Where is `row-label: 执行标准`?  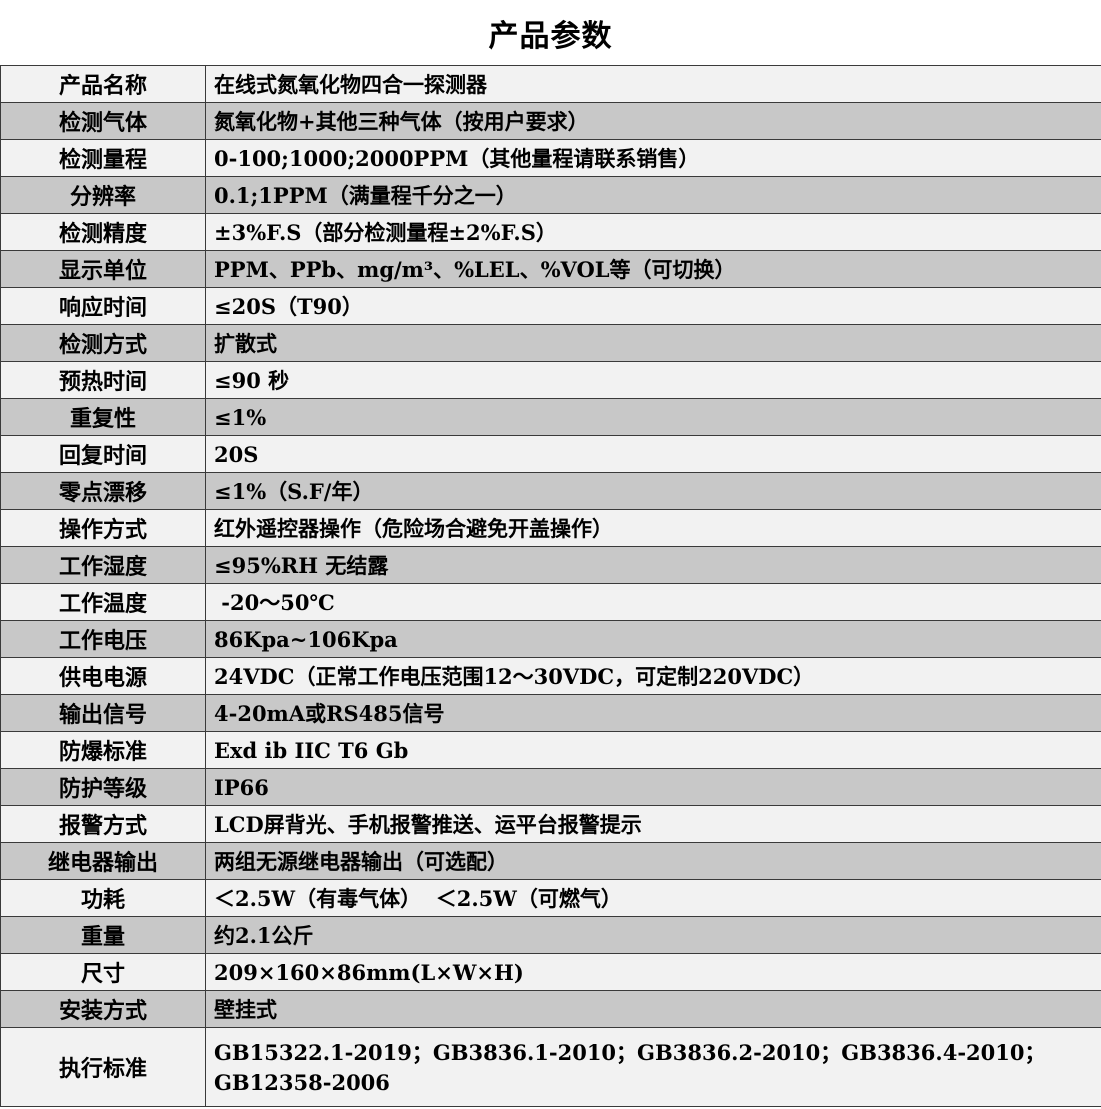
row-label: 执行标准 is located at coordinates (103, 1067).